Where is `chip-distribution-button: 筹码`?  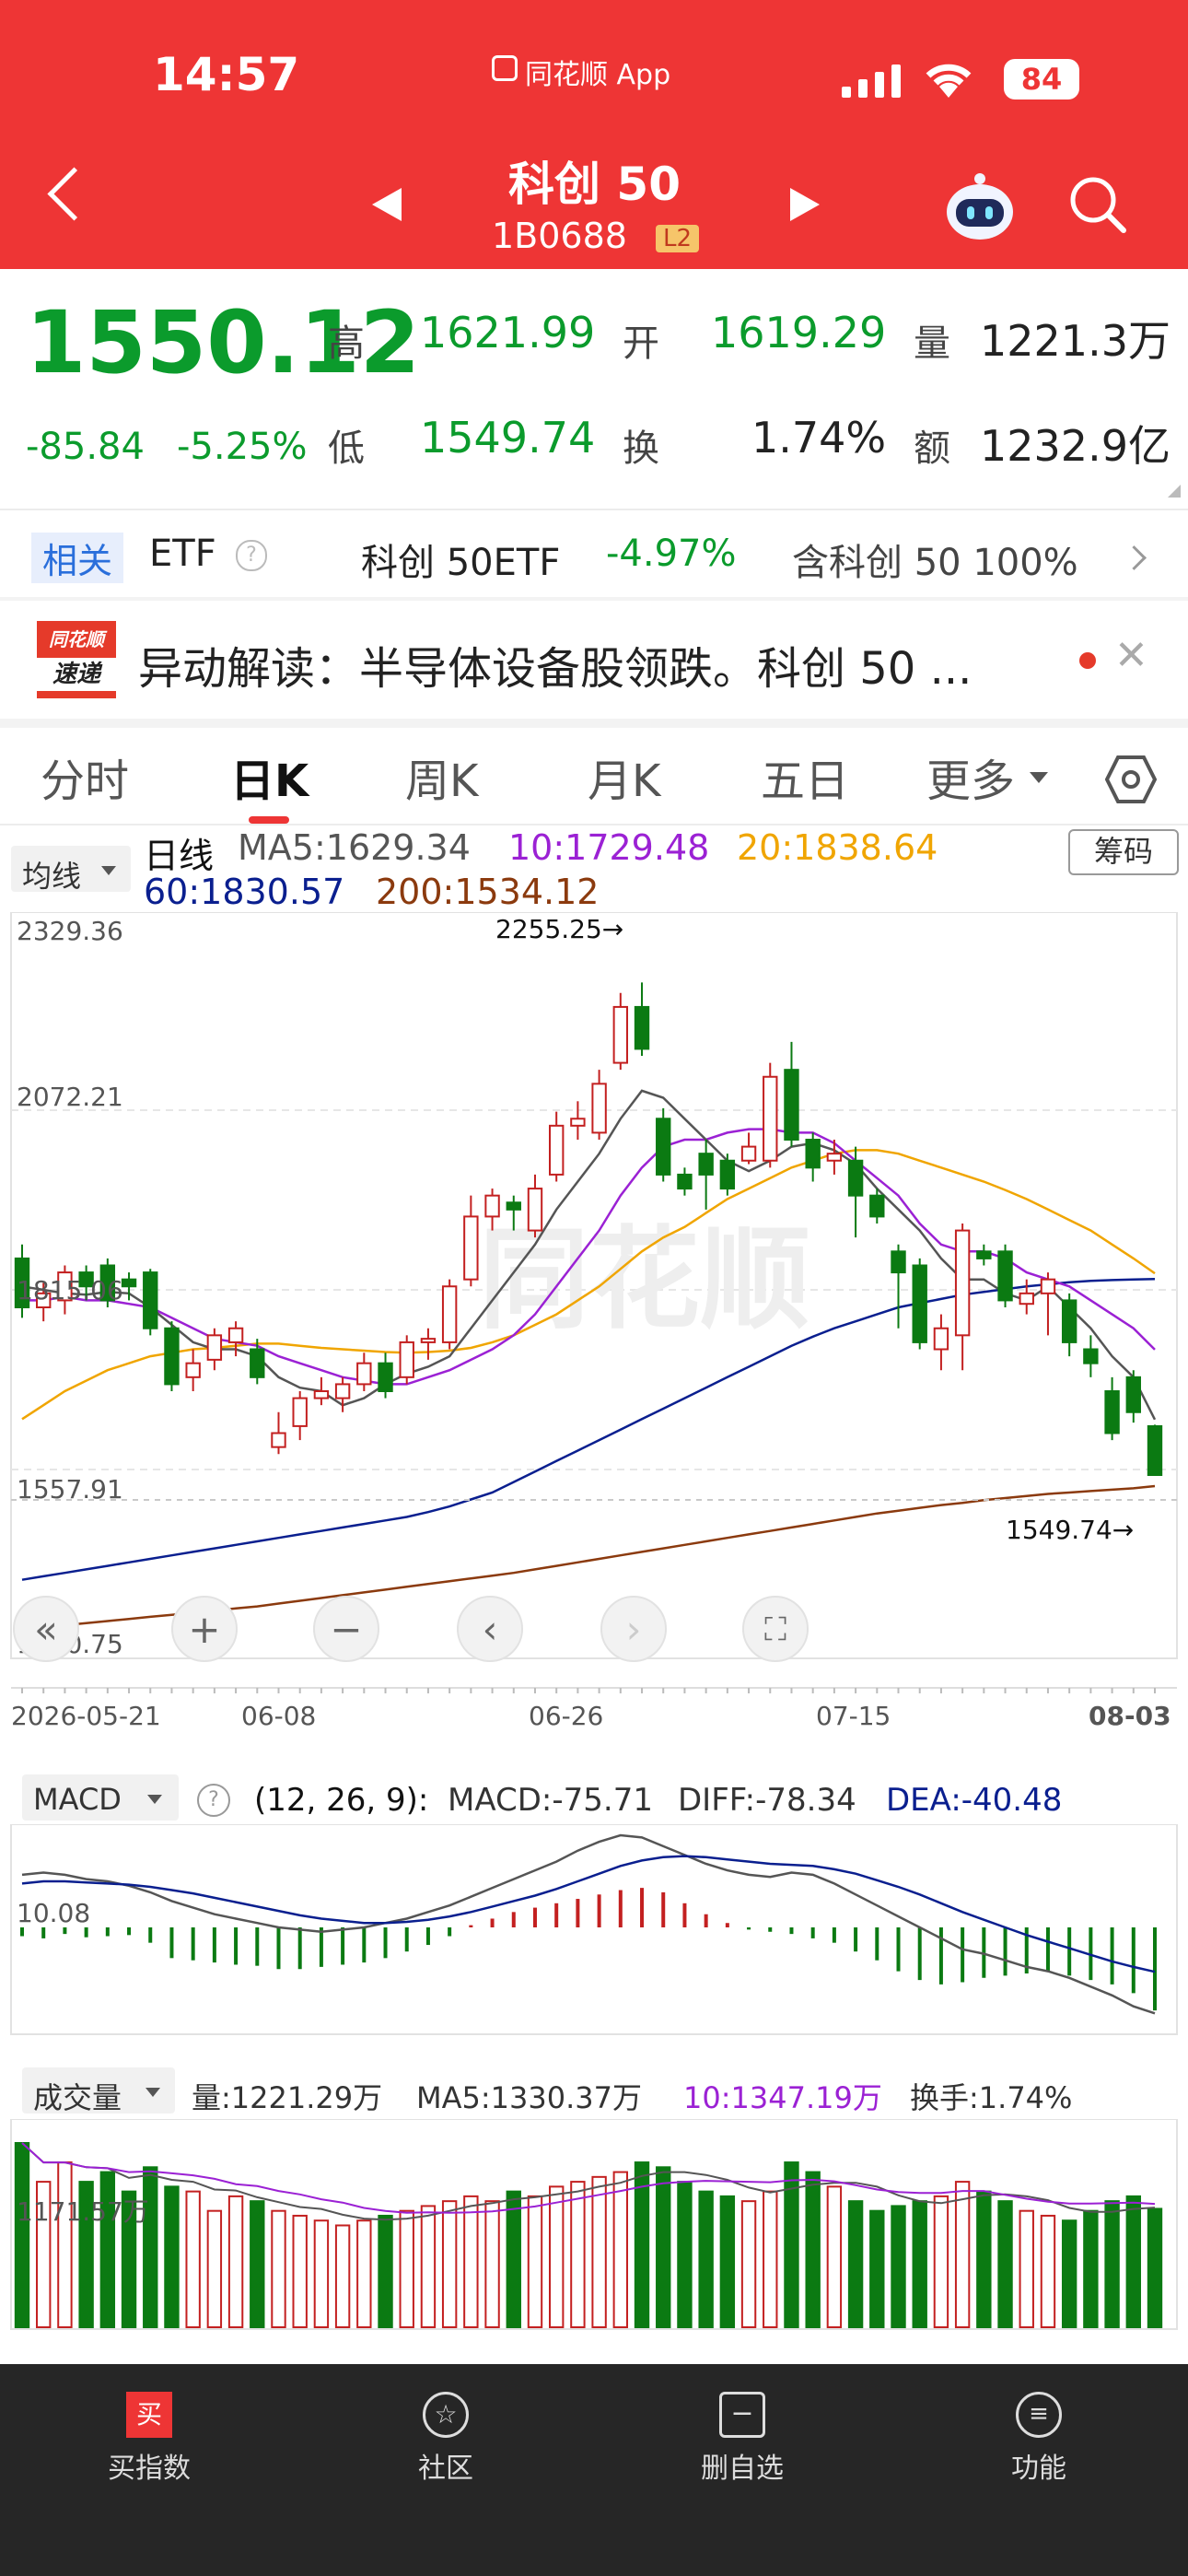 chip-distribution-button: 筹码 is located at coordinates (1123, 852).